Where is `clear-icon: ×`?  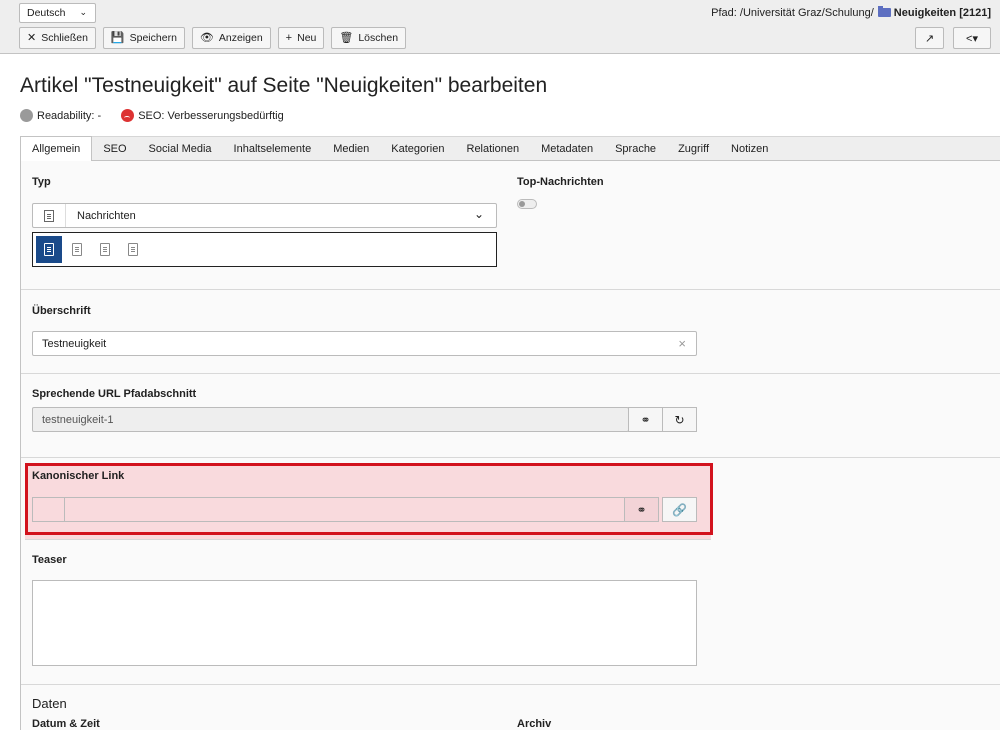
clear-icon: × is located at coordinates (682, 343).